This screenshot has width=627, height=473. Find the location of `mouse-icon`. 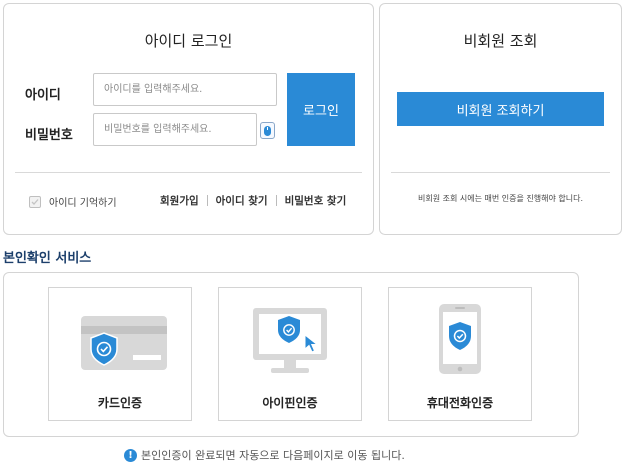

mouse-icon is located at coordinates (267, 130).